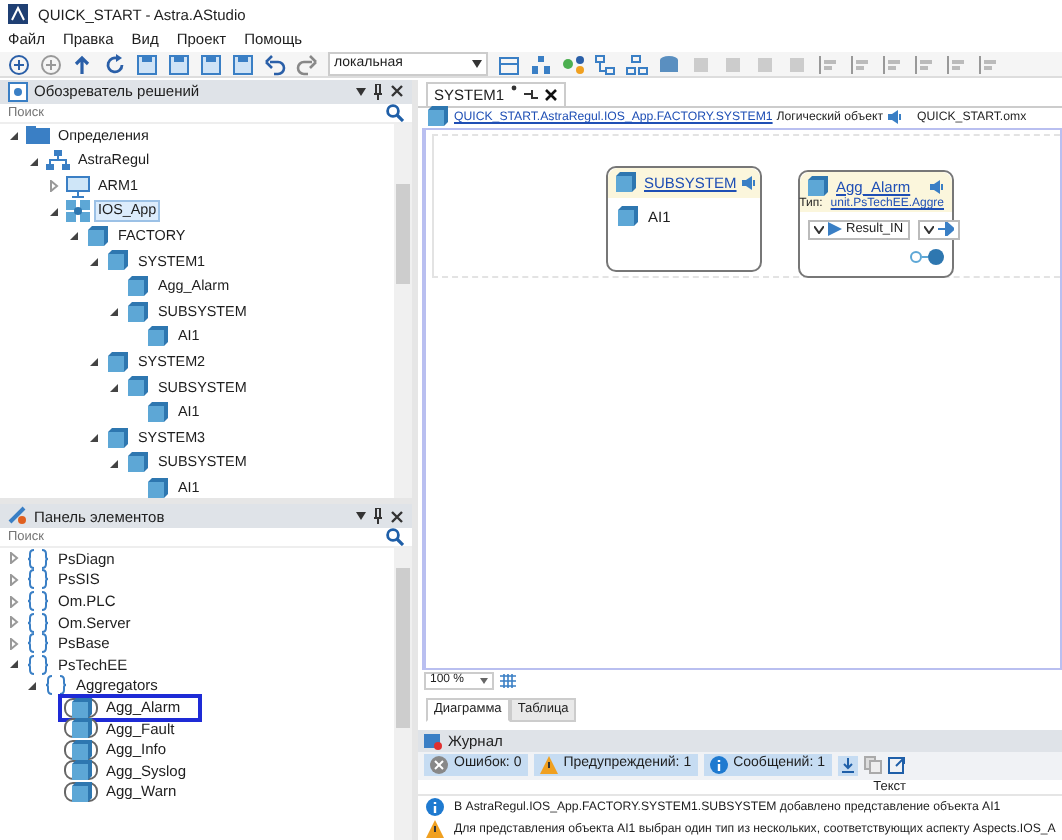  I want to click on up-arrow-icon, so click(83, 64).